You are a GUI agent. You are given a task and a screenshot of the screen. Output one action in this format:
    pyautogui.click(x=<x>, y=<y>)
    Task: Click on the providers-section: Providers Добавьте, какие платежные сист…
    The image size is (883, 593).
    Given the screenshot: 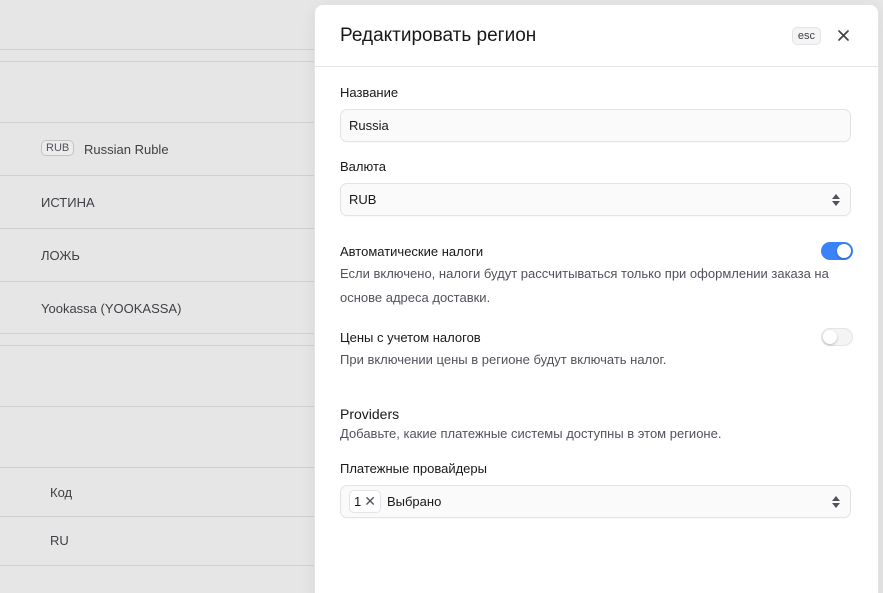 What is the action you would take?
    pyautogui.click(x=596, y=426)
    